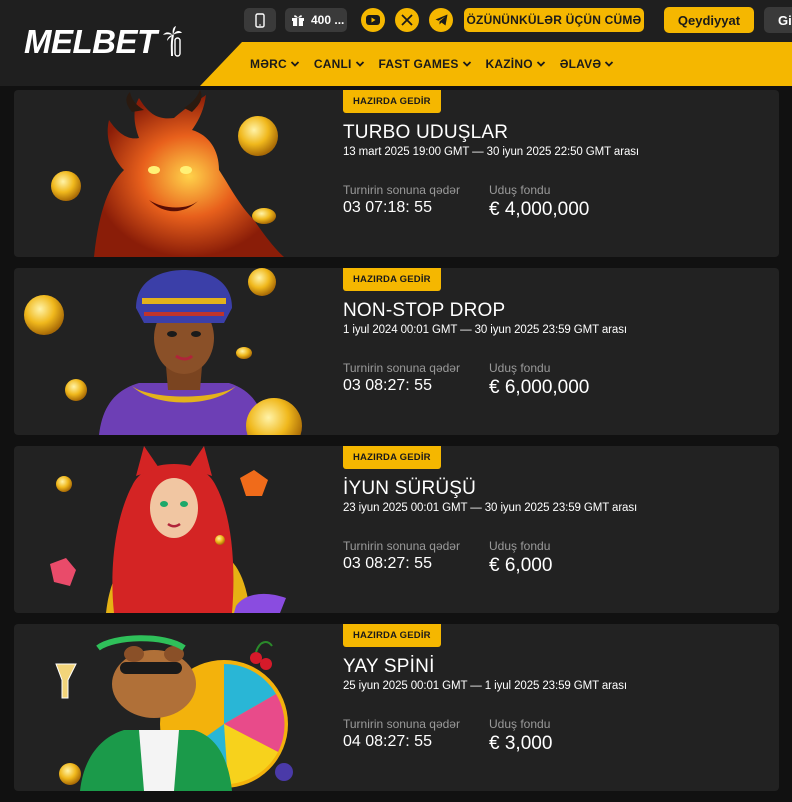 This screenshot has width=792, height=802. What do you see at coordinates (168, 529) in the screenshot?
I see `fox-girl-illustration` at bounding box center [168, 529].